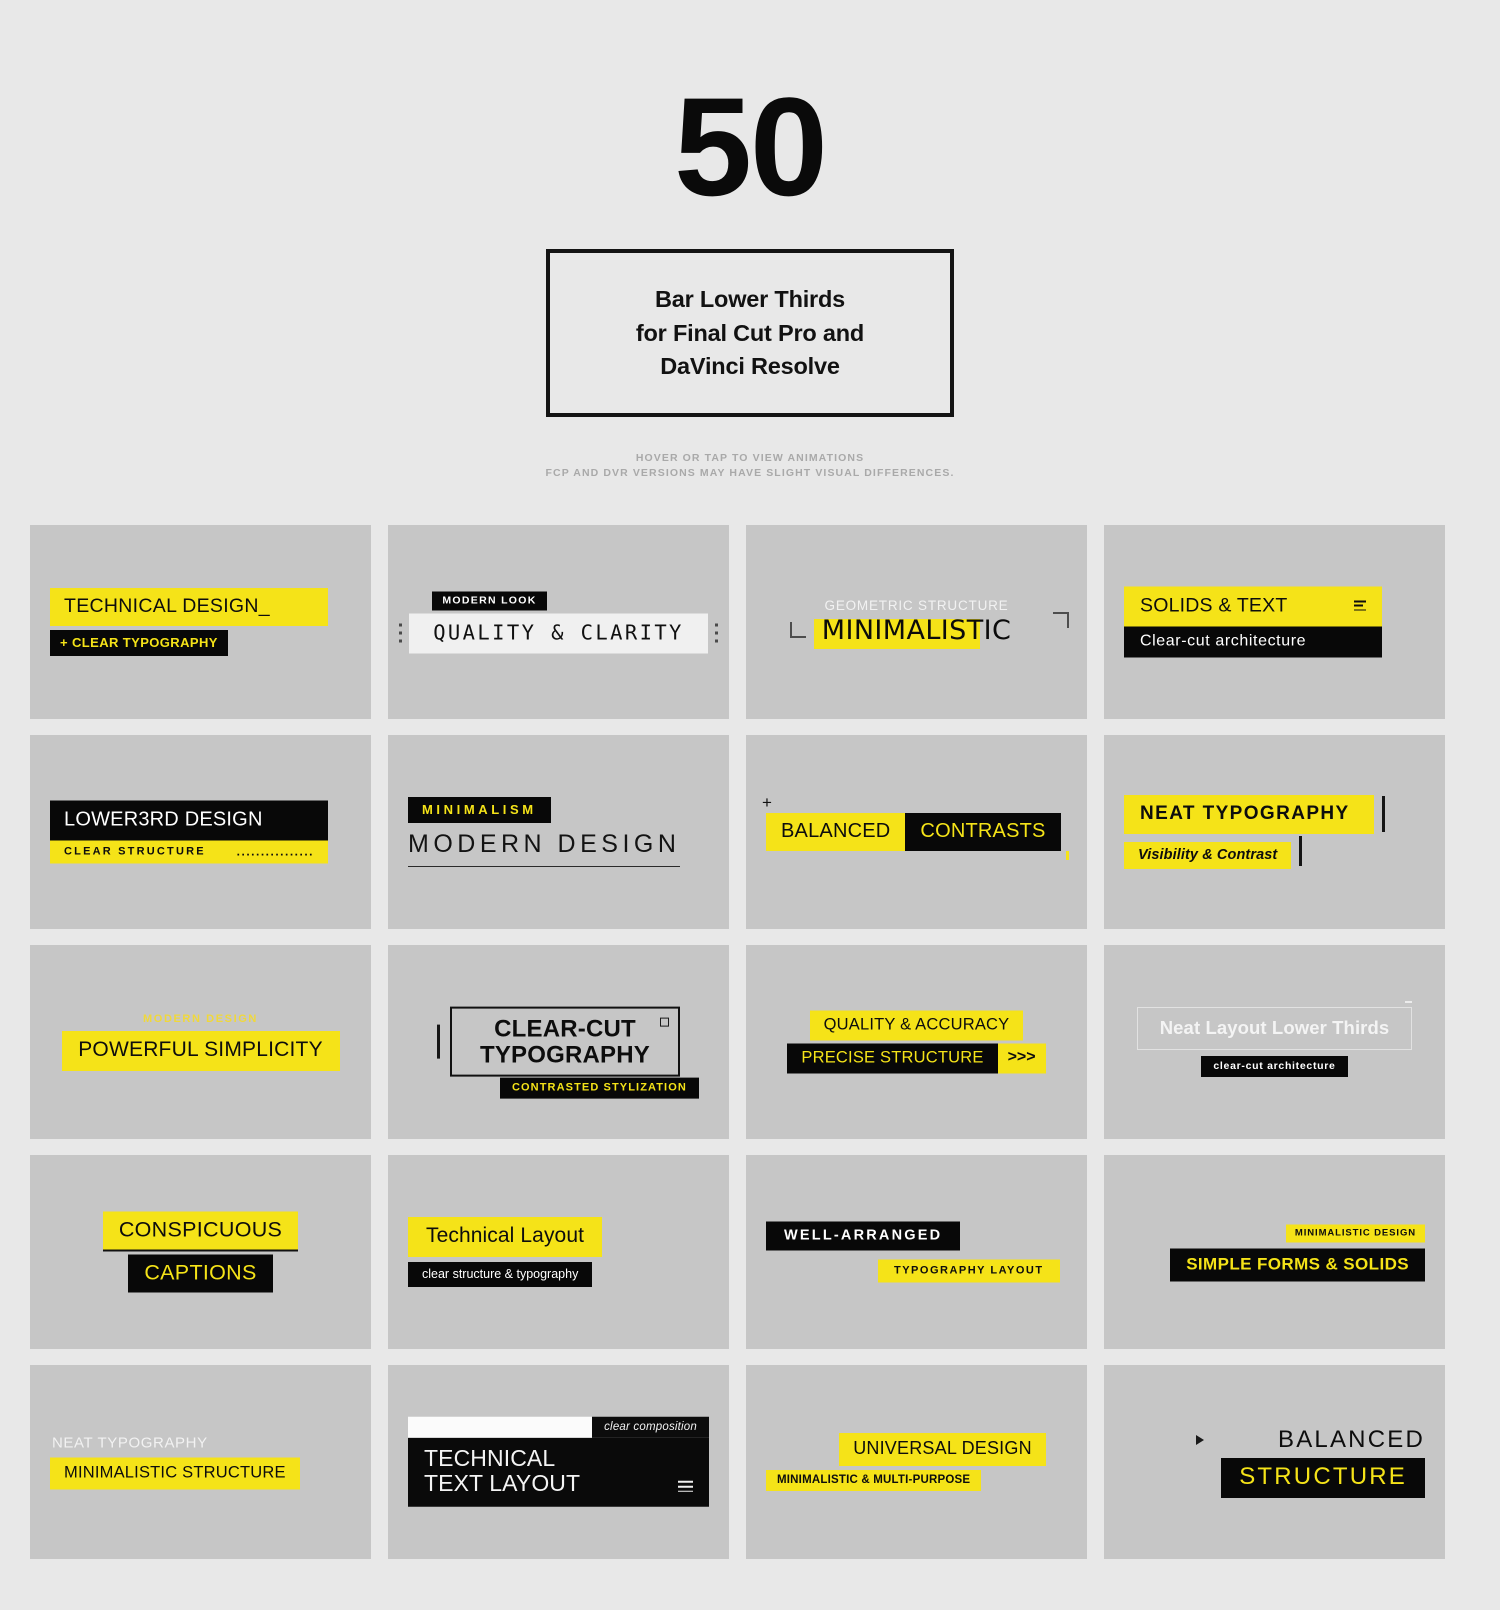 This screenshot has height=1610, width=1500. I want to click on preset-subtitle: GEOMETRIC STRUCTURE, so click(916, 605).